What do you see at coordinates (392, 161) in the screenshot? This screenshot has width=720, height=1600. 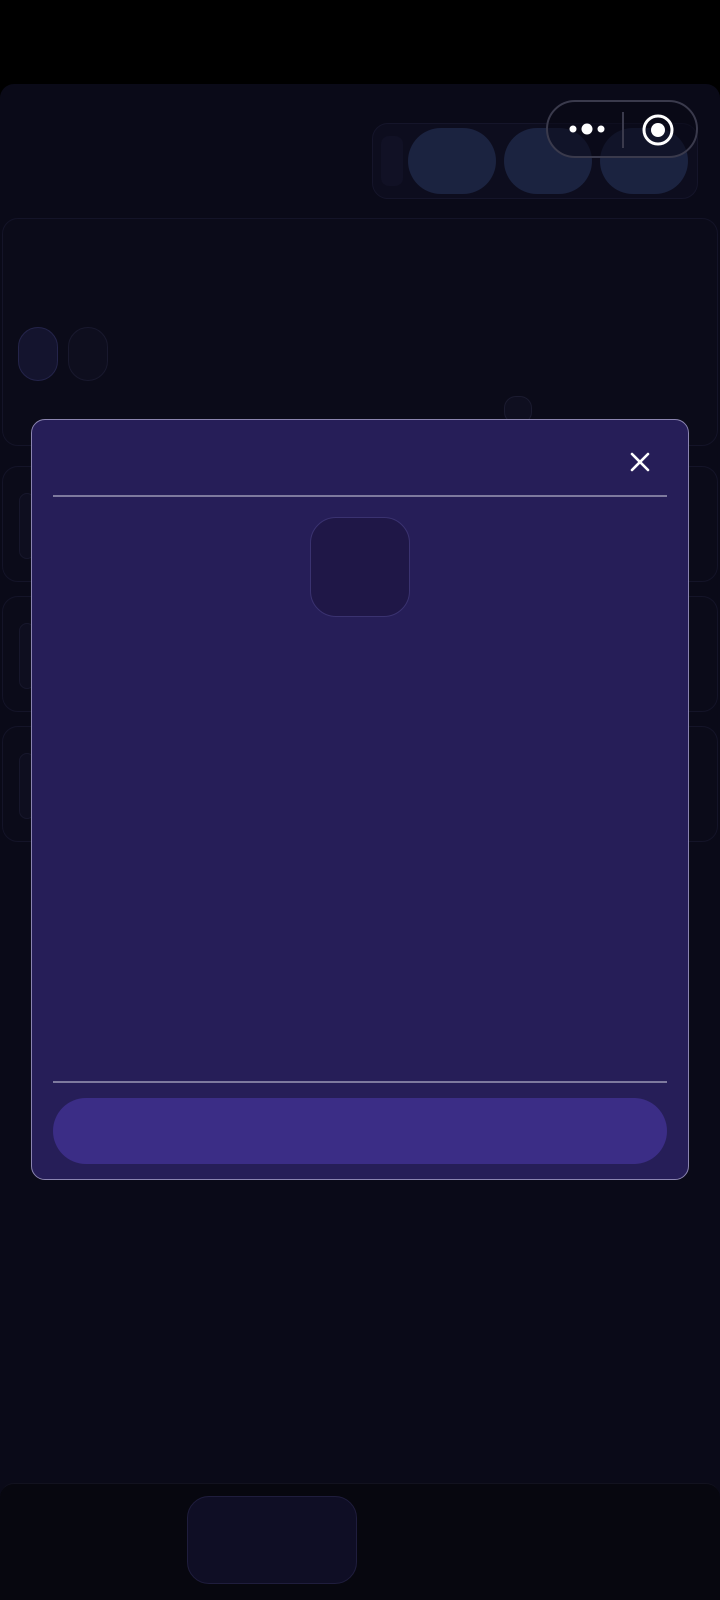 I see `segment-bar-nub` at bounding box center [392, 161].